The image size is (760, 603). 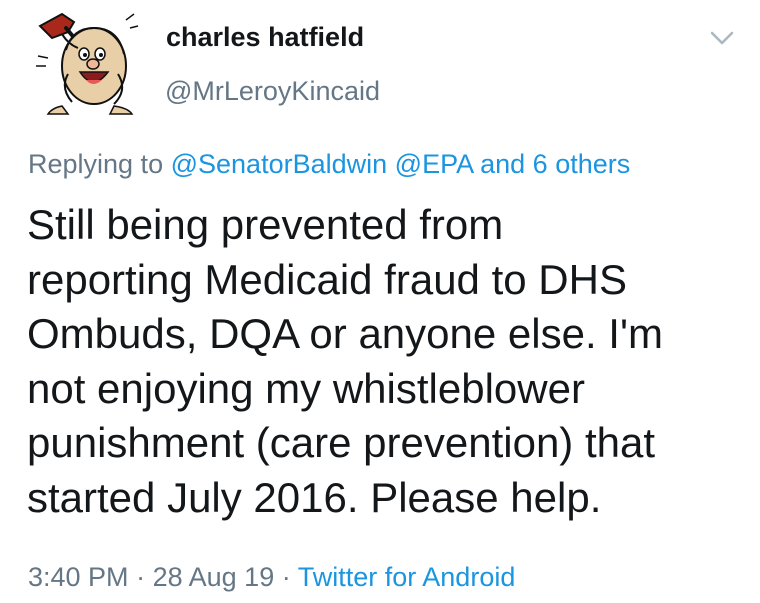 What do you see at coordinates (78, 577) in the screenshot?
I see `tweet-time: 3:40 PM` at bounding box center [78, 577].